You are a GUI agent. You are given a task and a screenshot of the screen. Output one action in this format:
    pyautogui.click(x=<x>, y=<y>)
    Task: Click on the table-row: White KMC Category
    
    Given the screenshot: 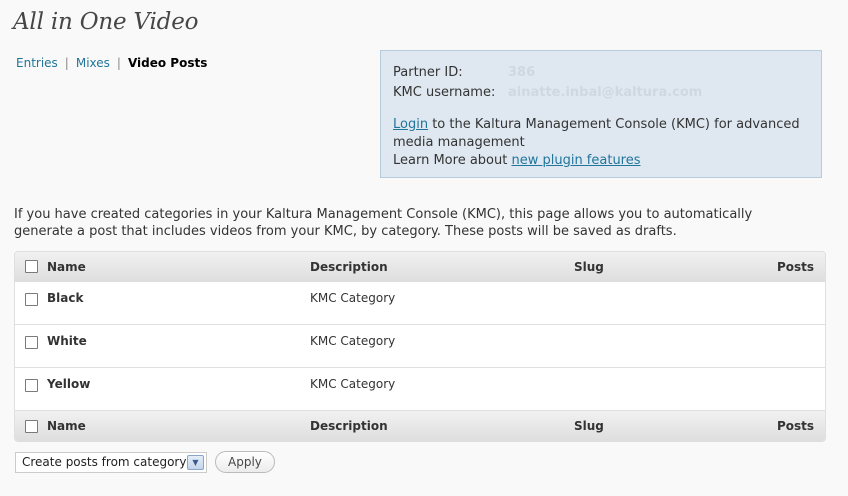 What is the action you would take?
    pyautogui.click(x=420, y=346)
    